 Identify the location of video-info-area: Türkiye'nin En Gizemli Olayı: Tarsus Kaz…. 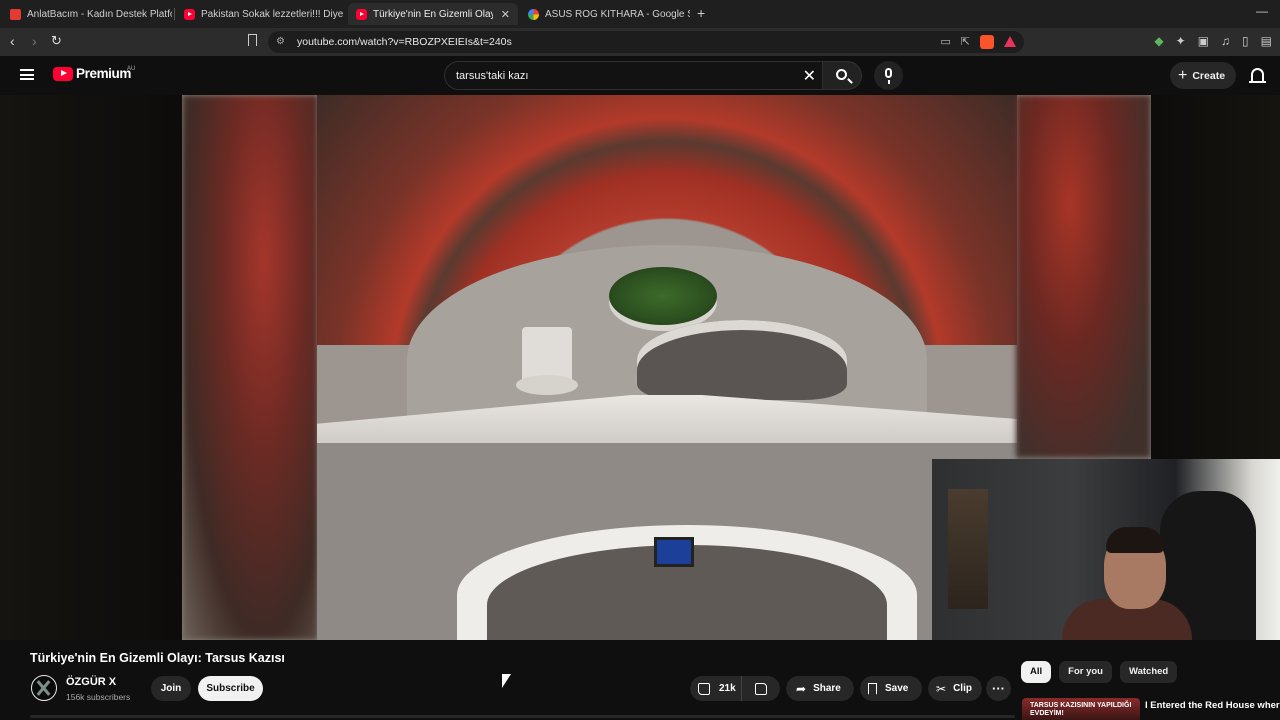
(640, 680).